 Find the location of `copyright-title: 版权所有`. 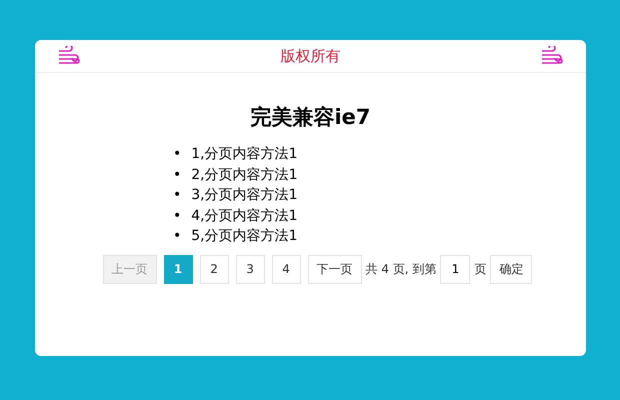

copyright-title: 版权所有 is located at coordinates (310, 56).